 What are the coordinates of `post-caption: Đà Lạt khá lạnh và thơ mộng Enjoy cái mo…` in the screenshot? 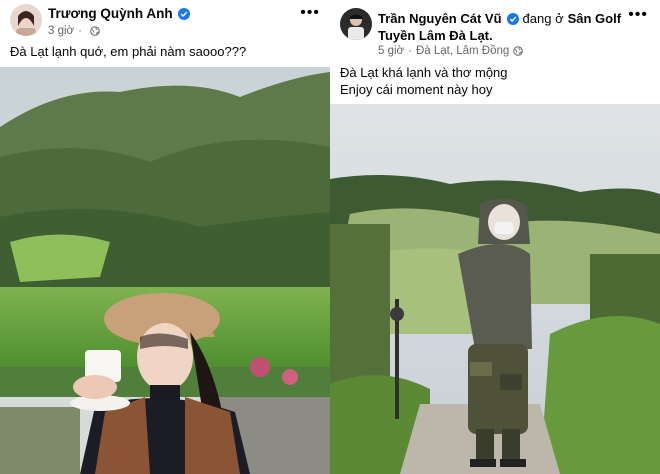 It's located at (424, 81).